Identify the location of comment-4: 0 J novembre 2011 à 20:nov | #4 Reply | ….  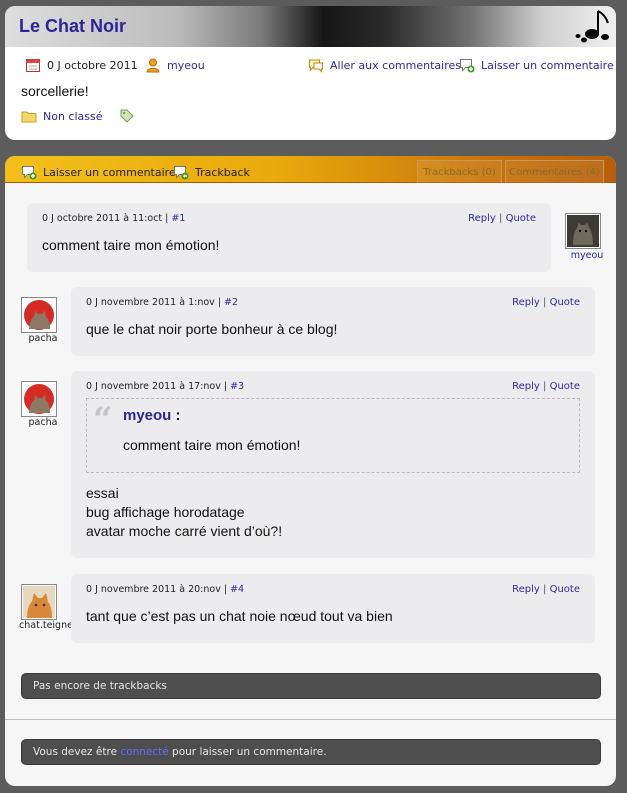
(333, 608).